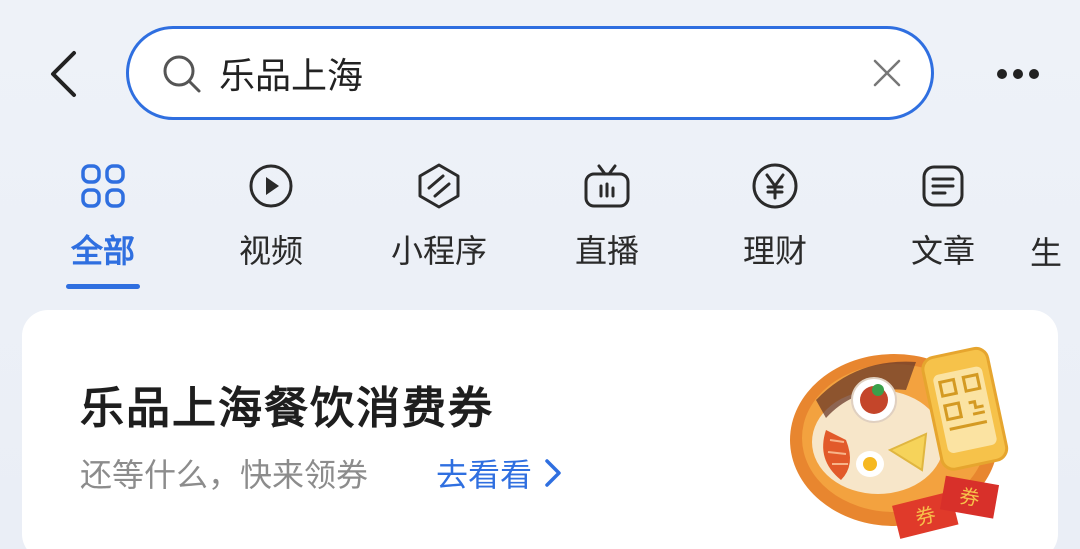 The width and height of the screenshot is (1080, 549). Describe the element at coordinates (484, 475) in the screenshot. I see `link-label: 去看看` at that location.